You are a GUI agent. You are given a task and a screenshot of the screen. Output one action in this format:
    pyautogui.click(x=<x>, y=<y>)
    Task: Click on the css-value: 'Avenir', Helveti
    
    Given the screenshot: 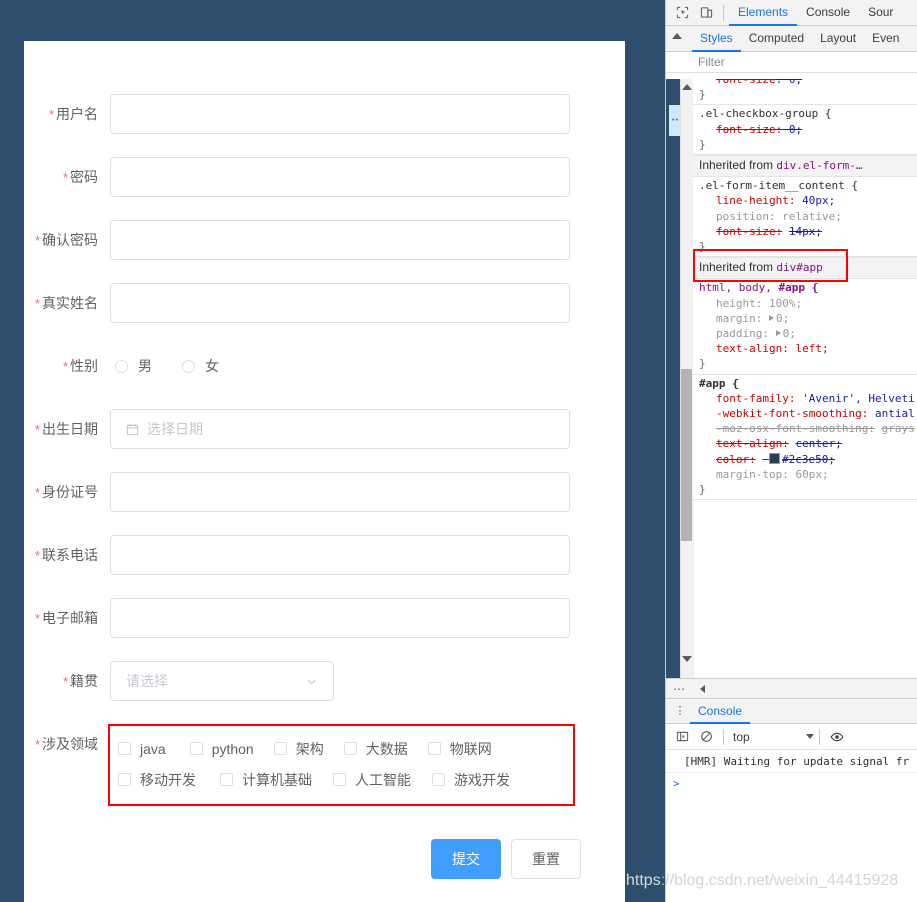 What is the action you would take?
    pyautogui.click(x=858, y=398)
    